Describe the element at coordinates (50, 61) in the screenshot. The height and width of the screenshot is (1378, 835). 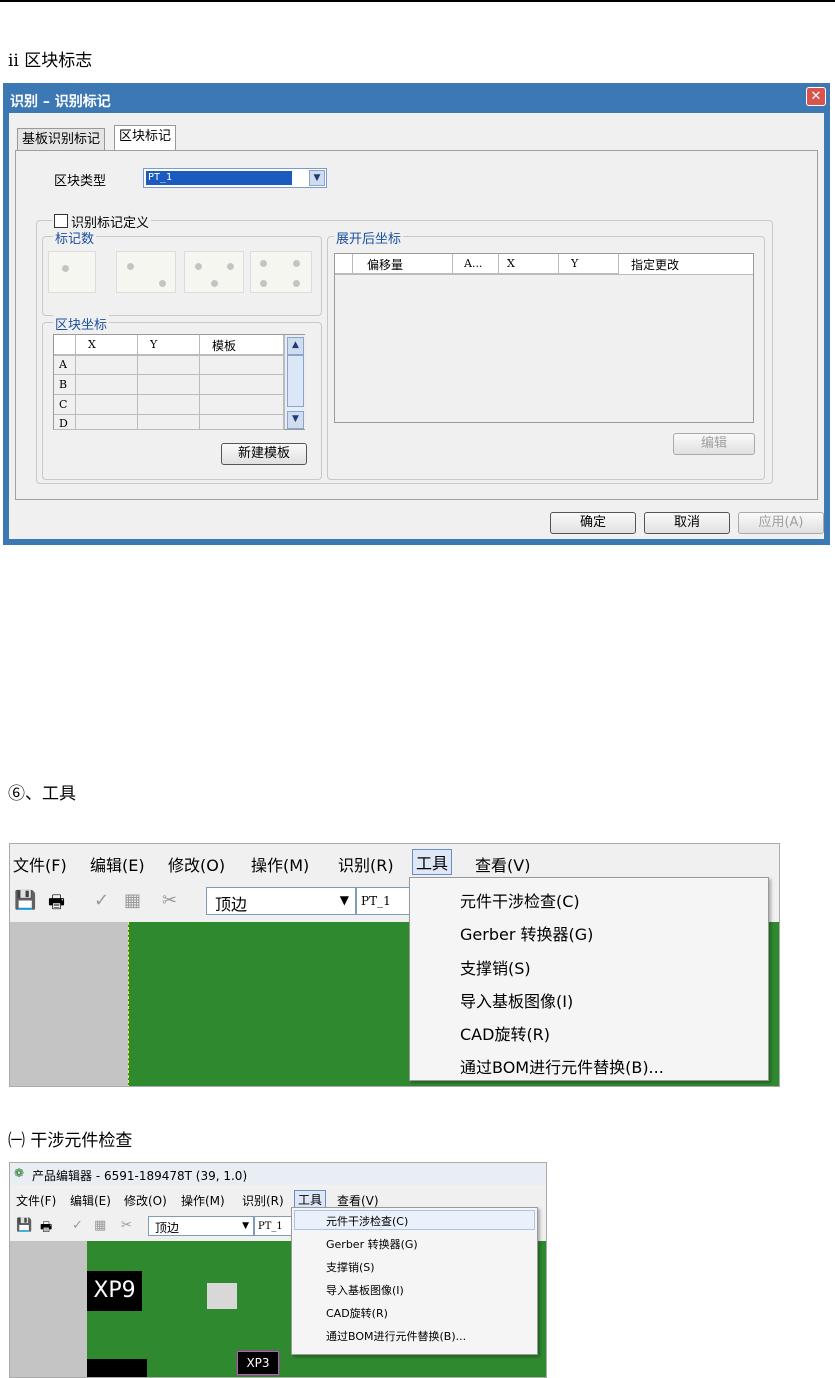
I see `heading-block-mark: ii 区块标志` at that location.